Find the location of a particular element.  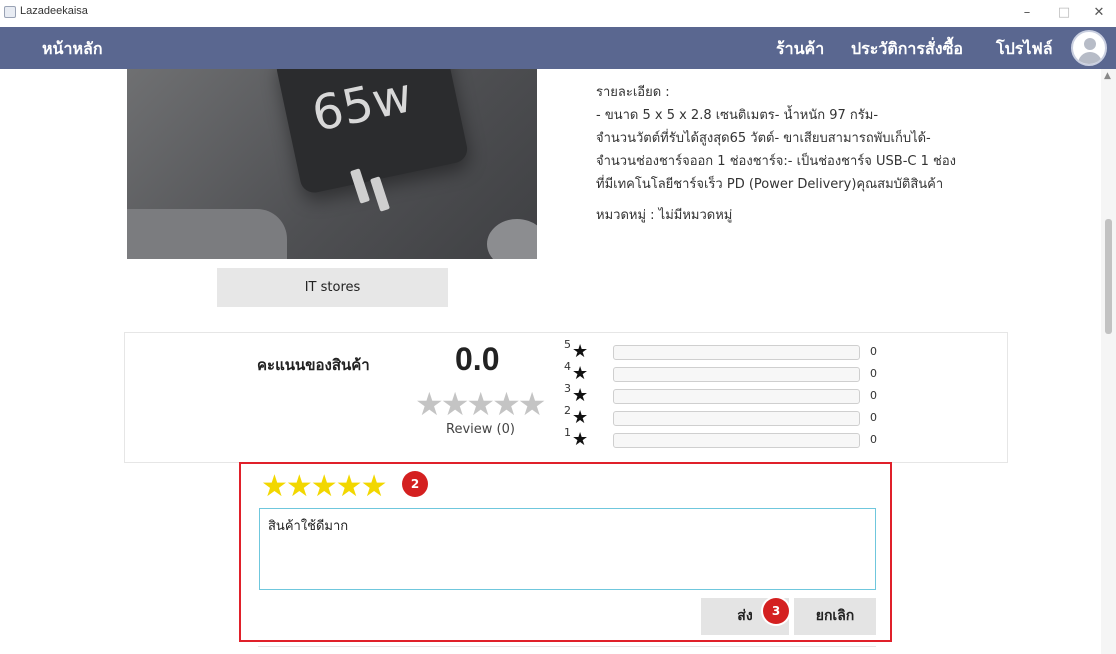

divider is located at coordinates (567, 646).